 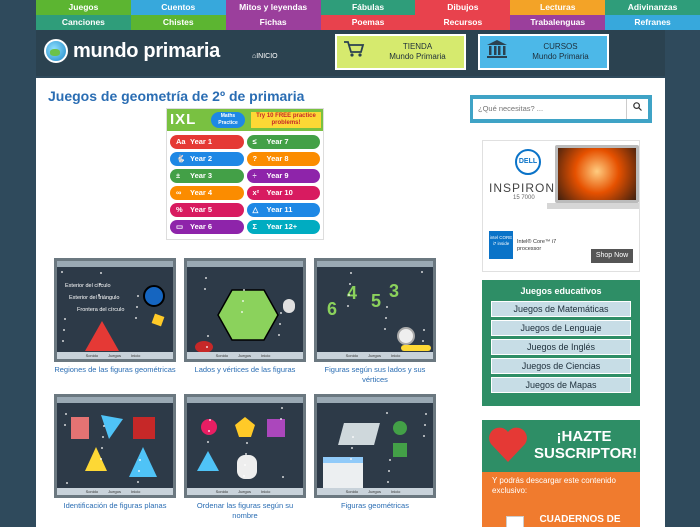 What do you see at coordinates (593, 206) in the screenshot?
I see `laptop-base` at bounding box center [593, 206].